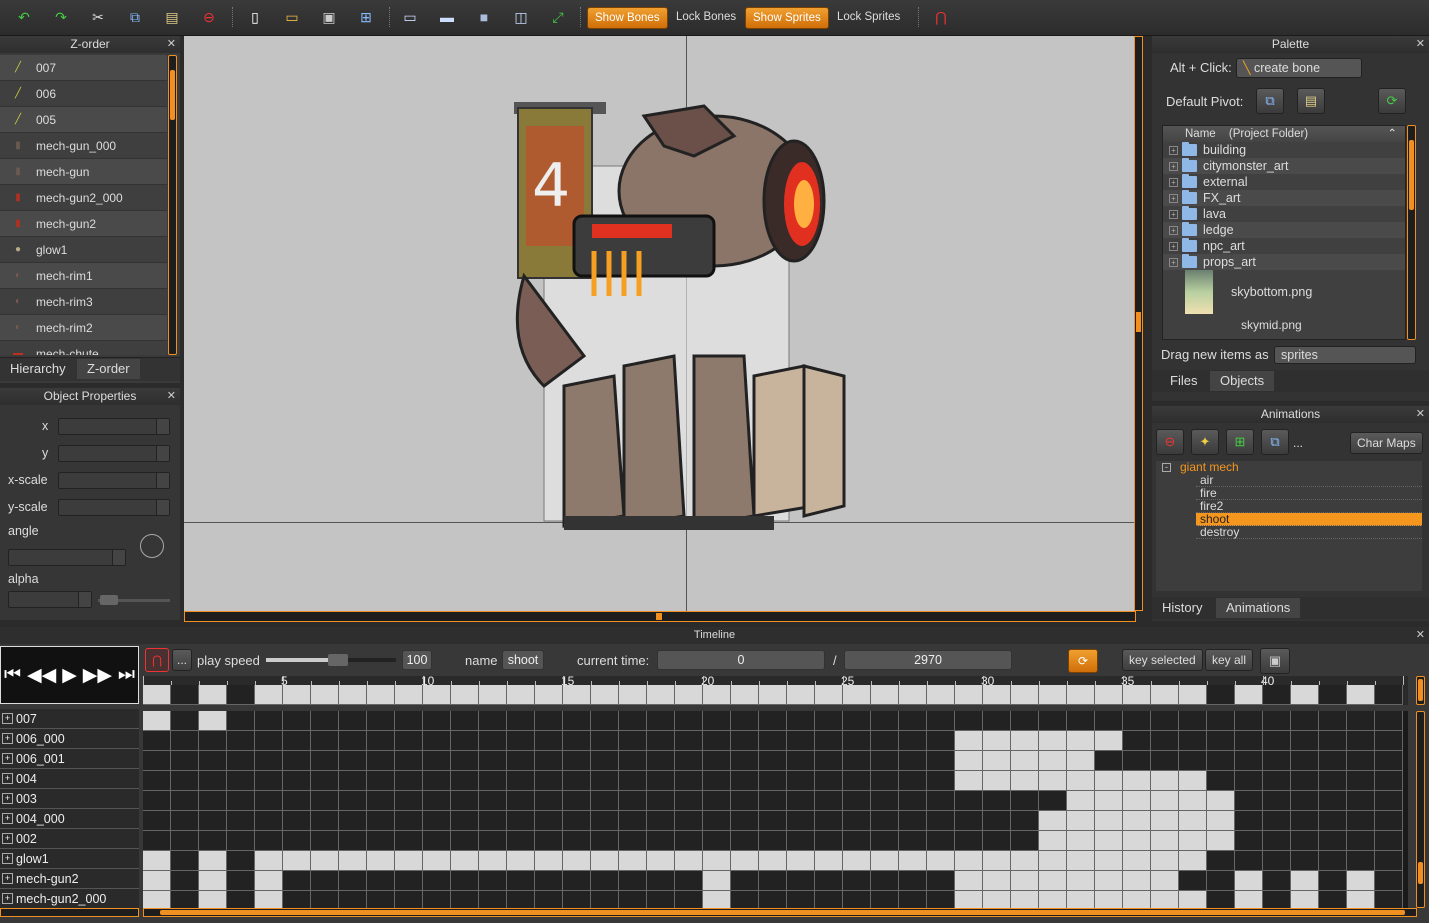  What do you see at coordinates (1284, 262) in the screenshot?
I see `folder-row: + props_art` at bounding box center [1284, 262].